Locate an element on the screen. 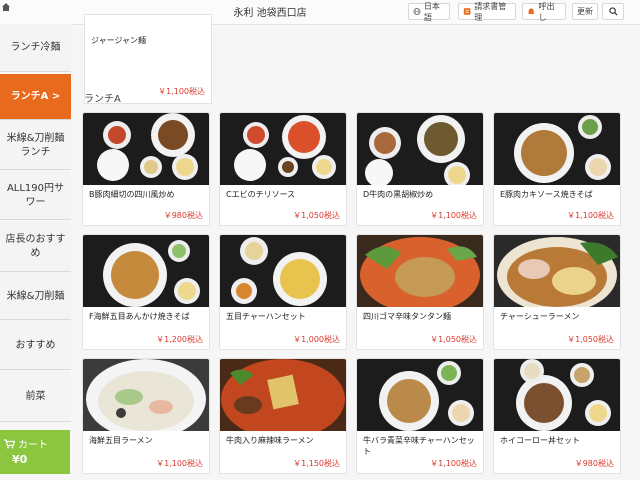 This screenshot has height=480, width=640. menu-card: 海鮮五目ラーメン ￥1,100税込 is located at coordinates (146, 416).